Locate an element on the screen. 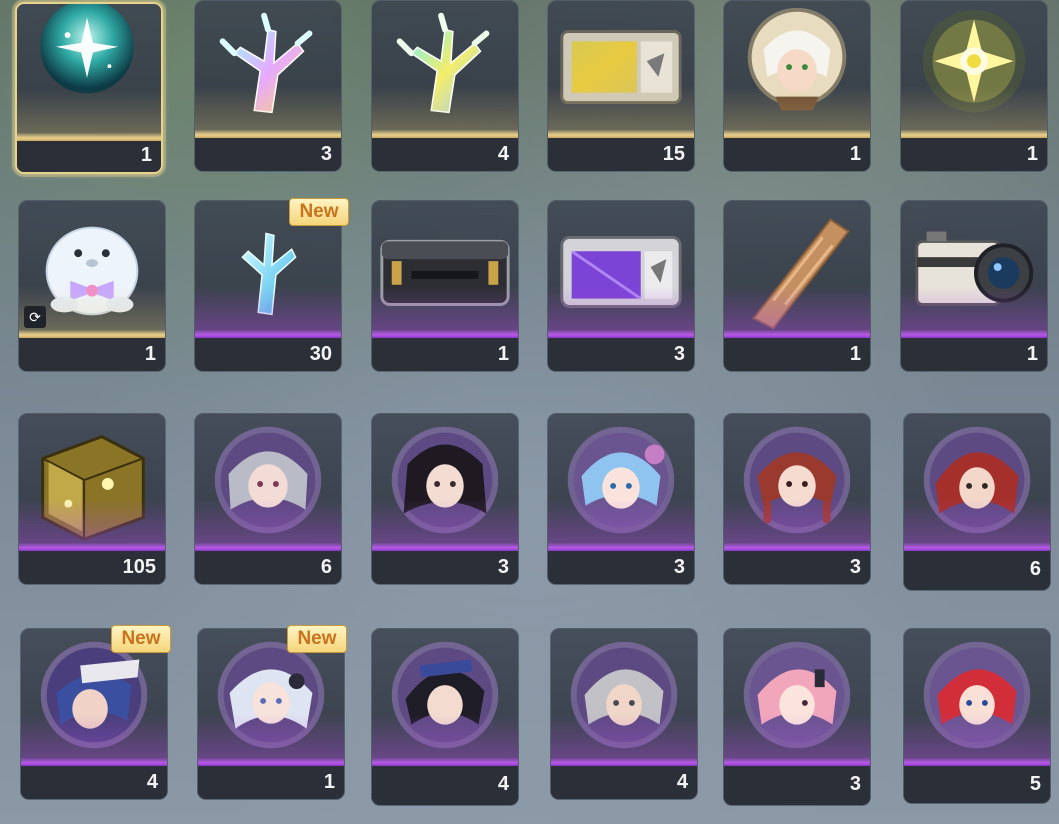 Image resolution: width=1059 pixels, height=824 pixels. item-card-camera: 1 is located at coordinates (974, 286).